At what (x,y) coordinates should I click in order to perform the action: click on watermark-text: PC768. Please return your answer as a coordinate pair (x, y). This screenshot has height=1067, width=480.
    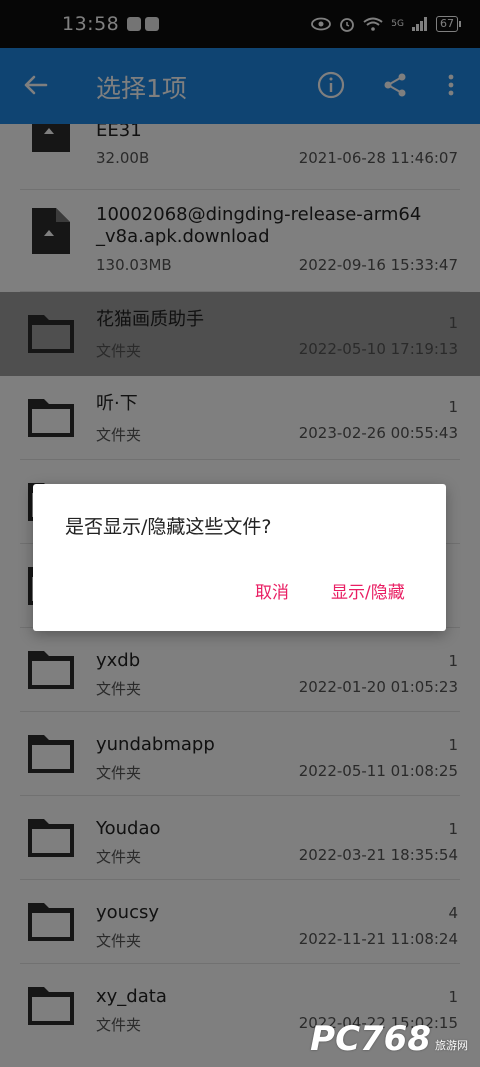
    Looking at the image, I should click on (370, 1039).